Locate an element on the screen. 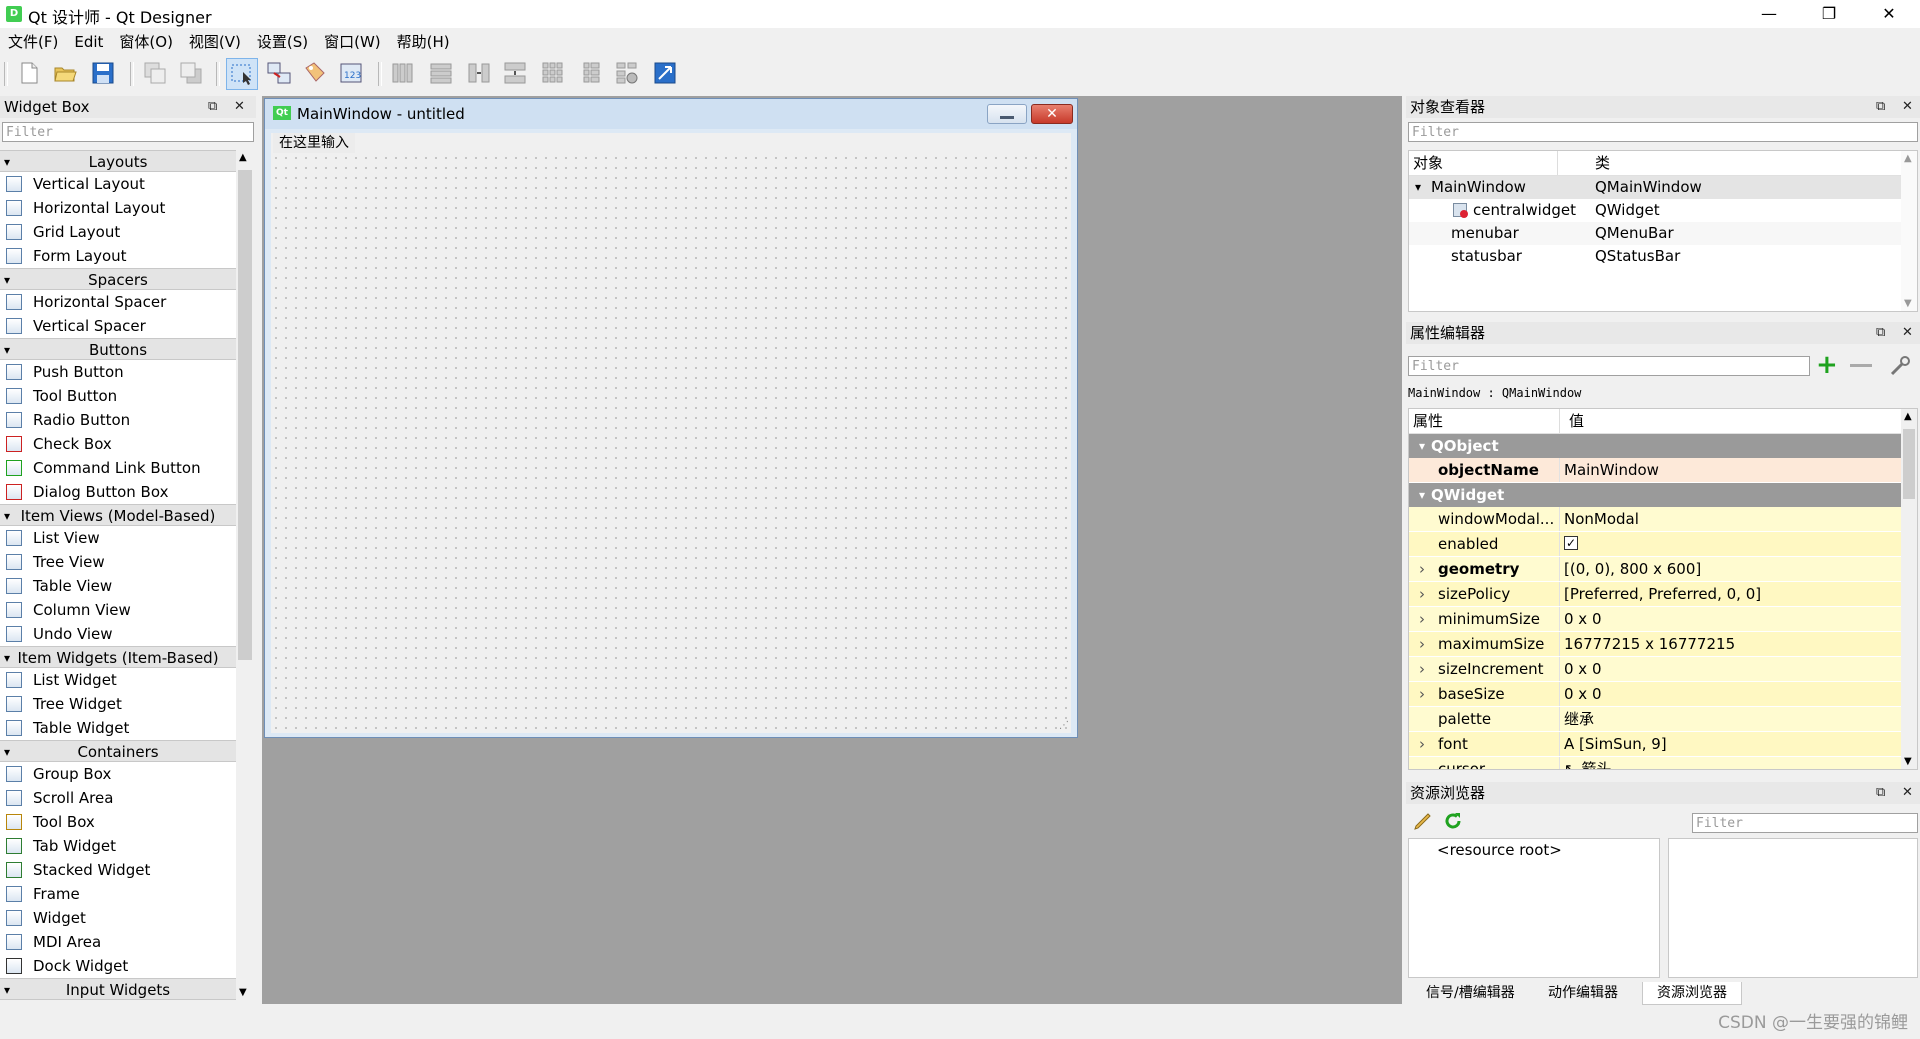  tab-signal-slot-editor: 信号/槽编辑器 is located at coordinates (1470, 993).